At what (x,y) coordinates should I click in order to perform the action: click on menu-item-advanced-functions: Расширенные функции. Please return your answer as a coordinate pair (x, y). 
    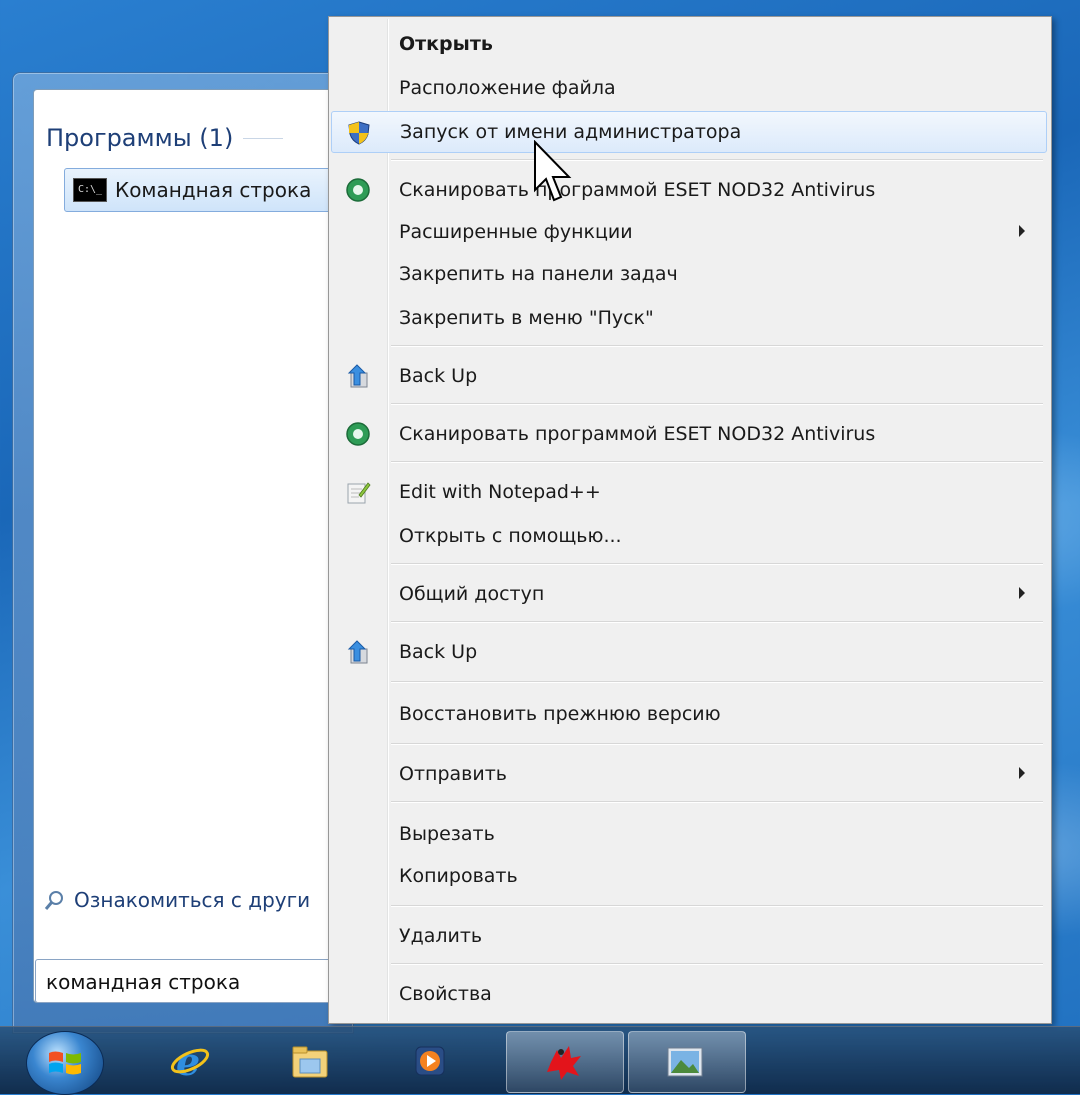
    Looking at the image, I should click on (689, 232).